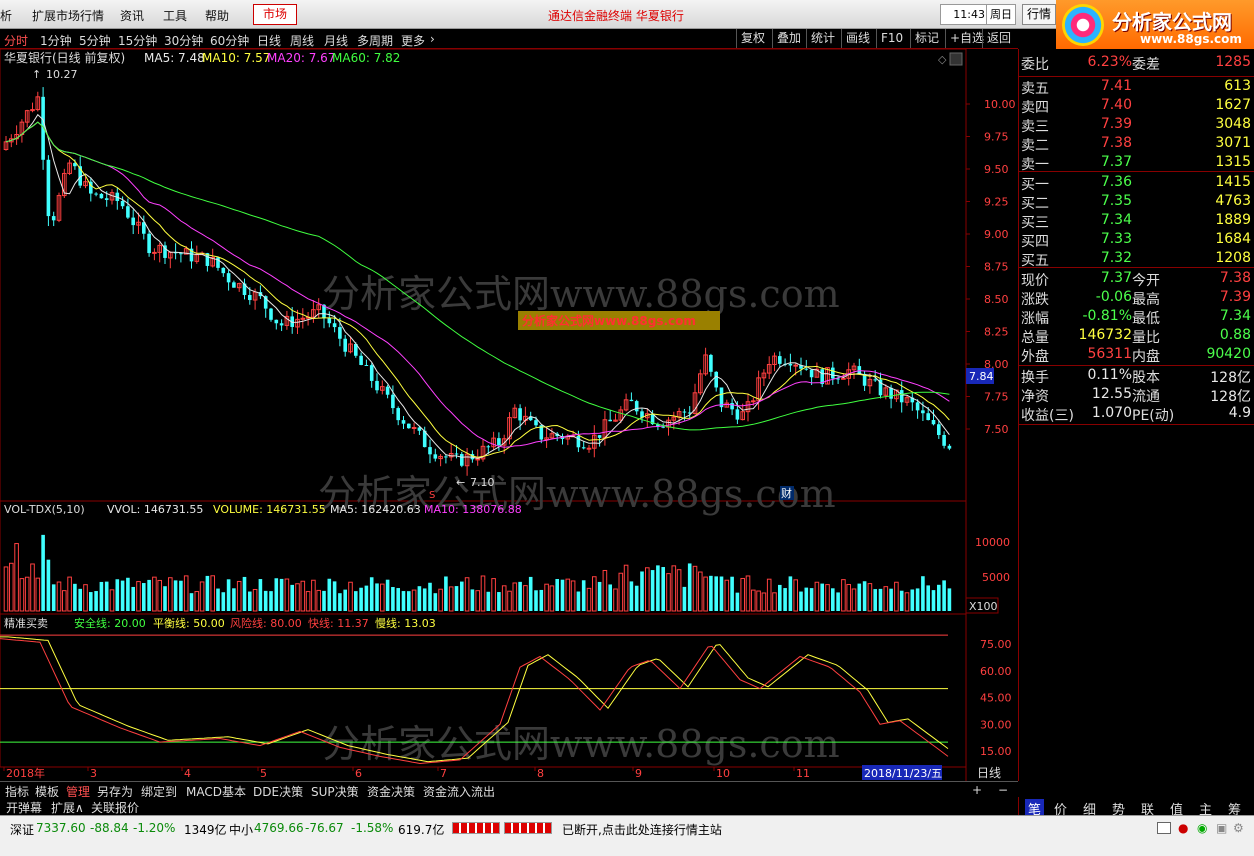  I want to click on minus-icon: −, so click(1003, 790).